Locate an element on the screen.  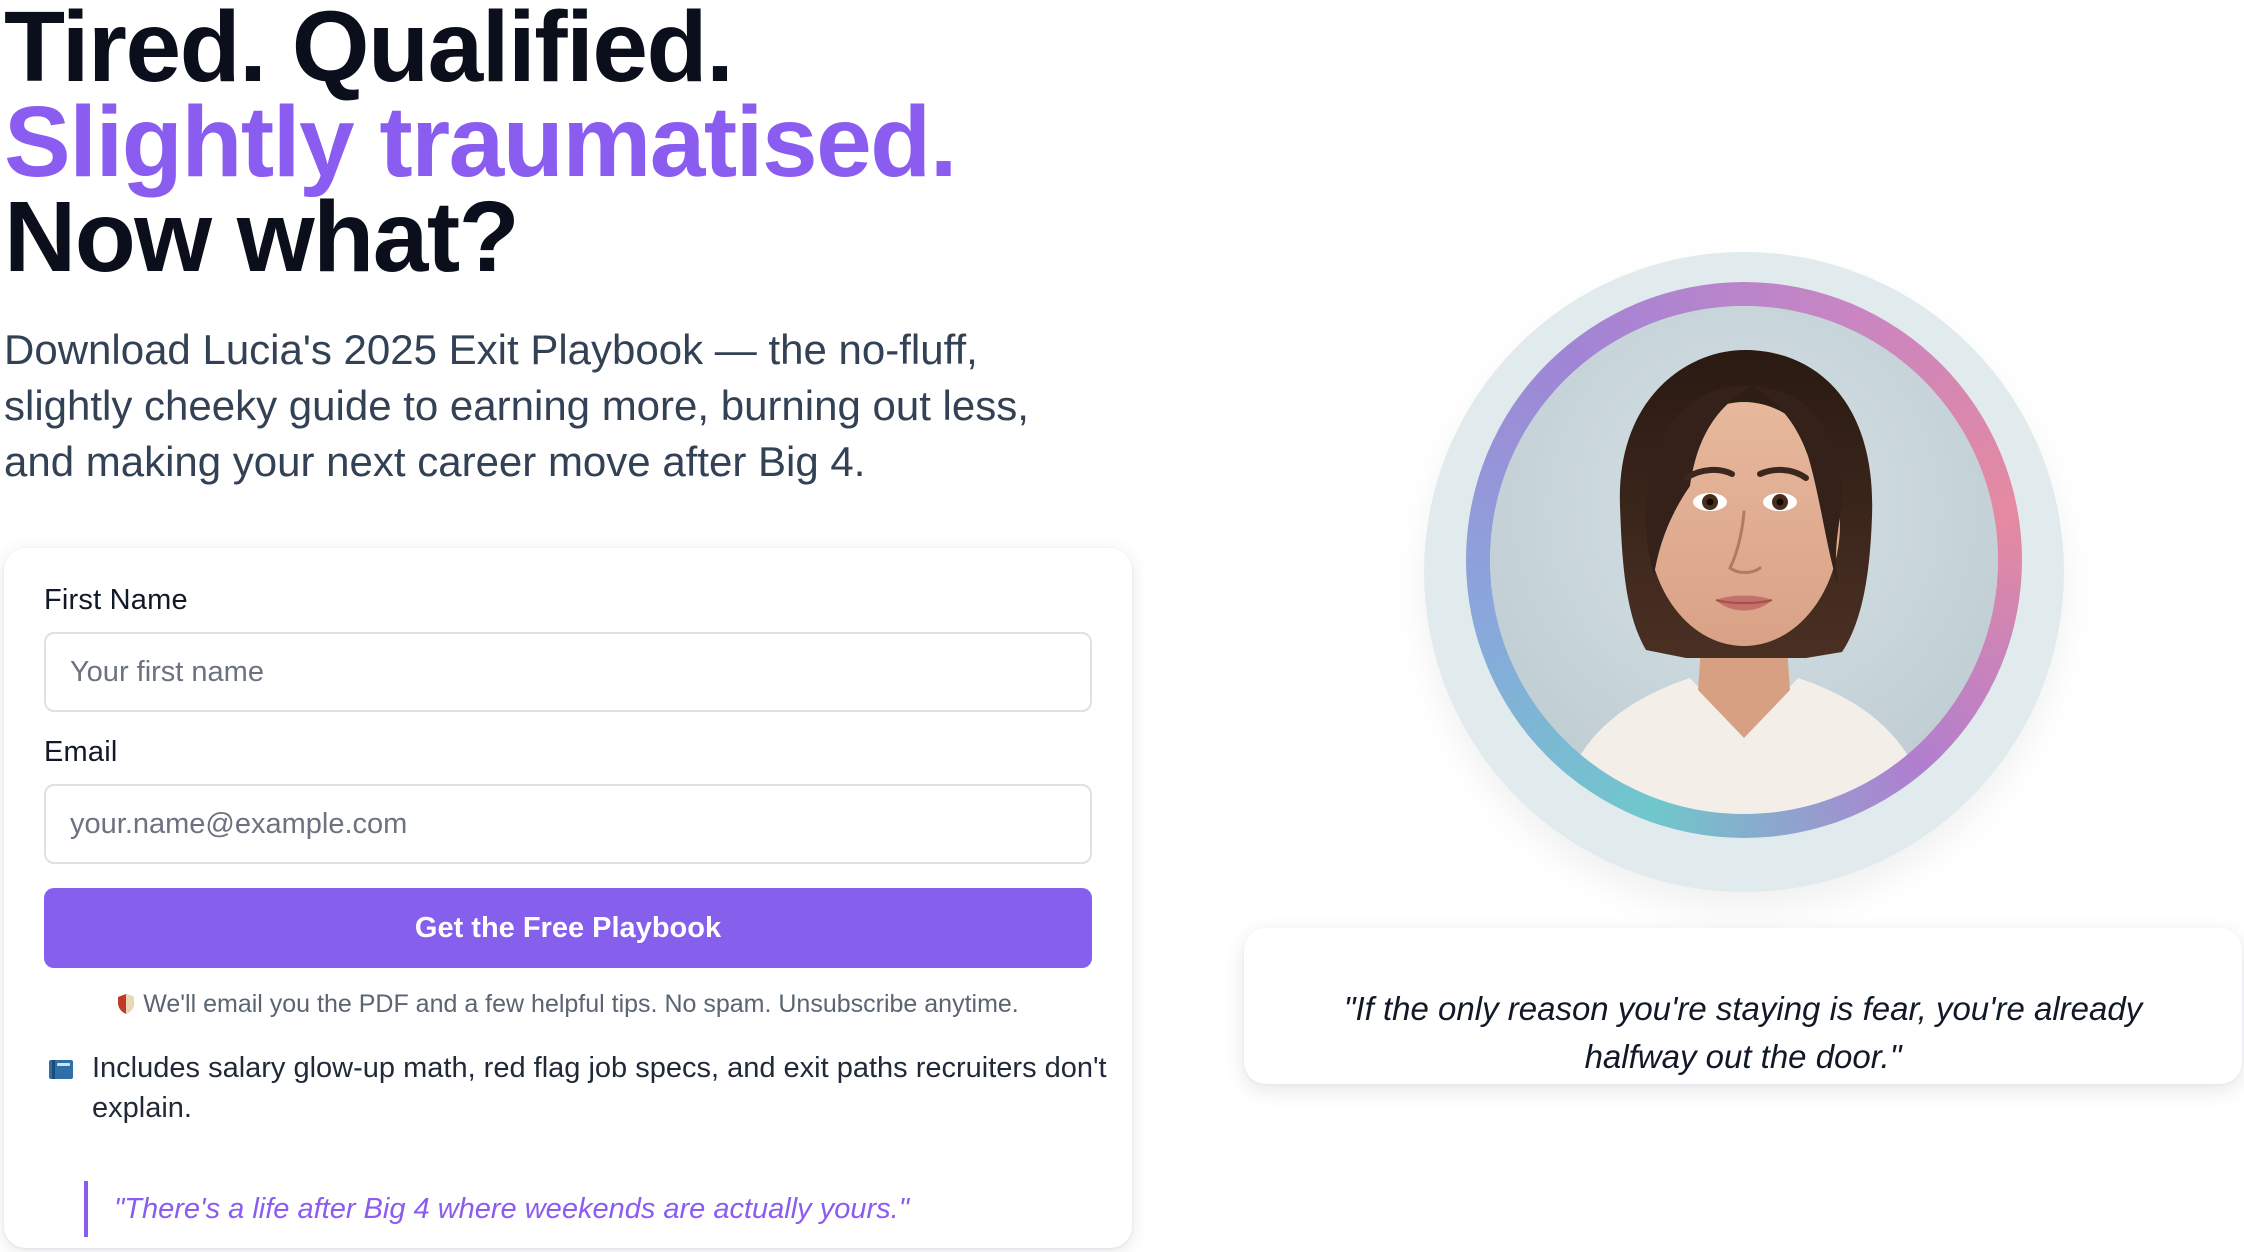
book-icon is located at coordinates (61, 1069).